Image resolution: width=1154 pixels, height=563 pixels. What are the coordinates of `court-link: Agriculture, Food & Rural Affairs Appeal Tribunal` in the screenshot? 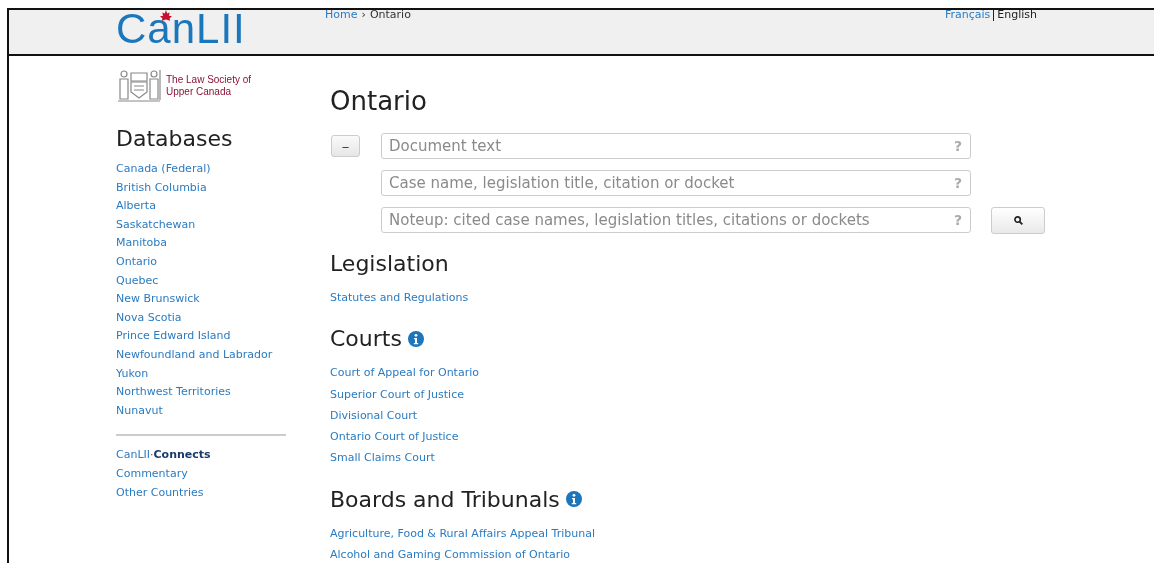 It's located at (462, 533).